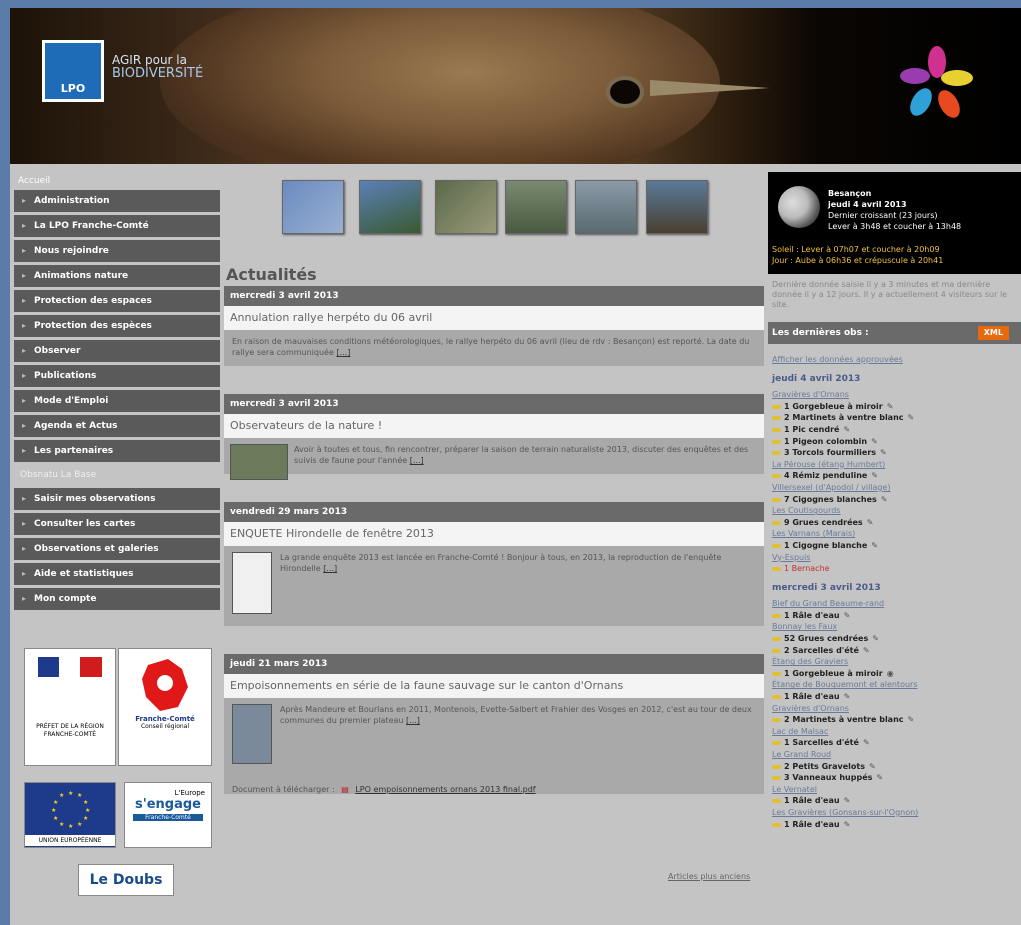 The height and width of the screenshot is (925, 1021). I want to click on nav-mon-compte: Mon compte, so click(117, 599).